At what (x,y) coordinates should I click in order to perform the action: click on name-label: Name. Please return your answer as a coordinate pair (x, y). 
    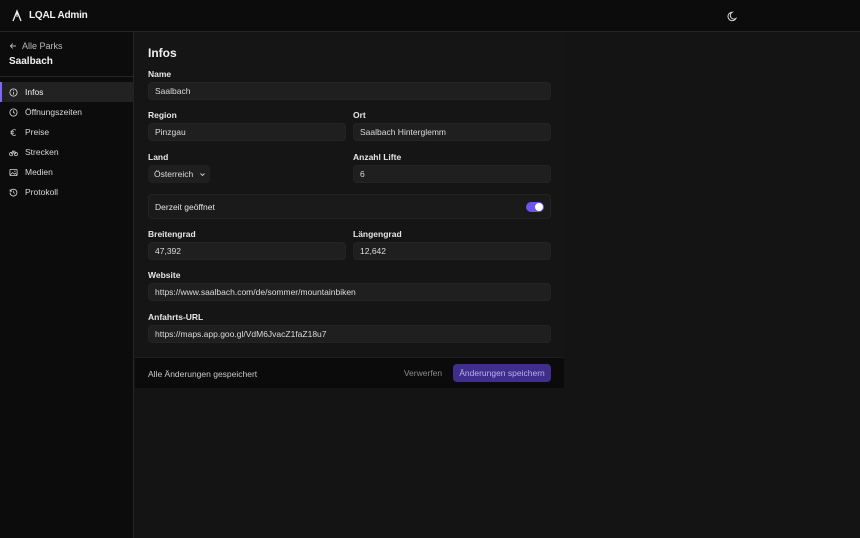
    Looking at the image, I should click on (160, 74).